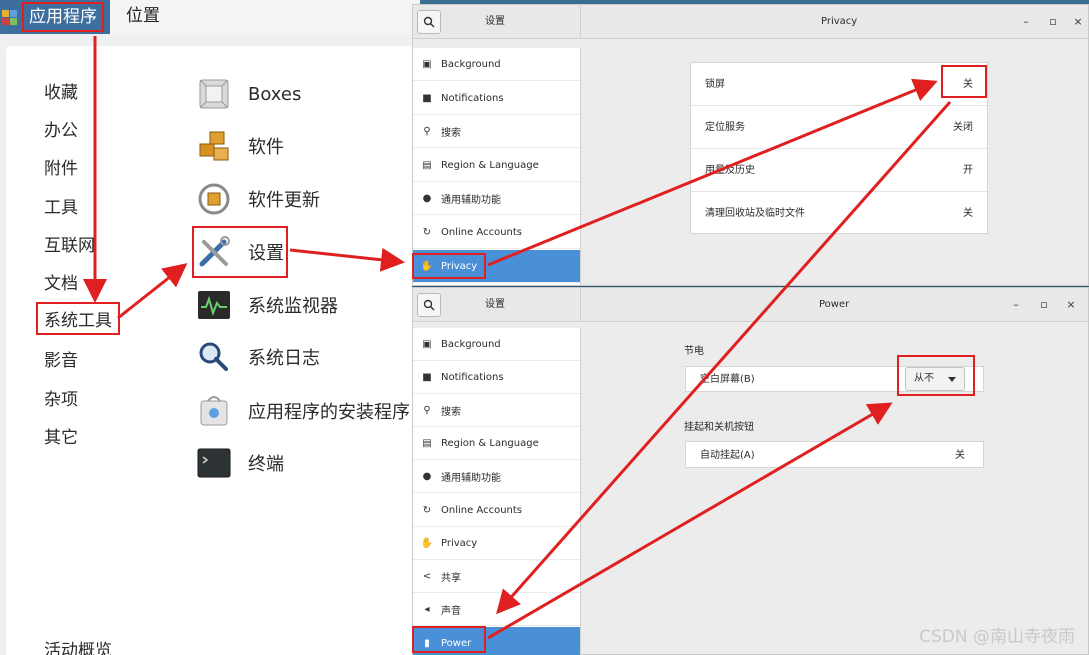  Describe the element at coordinates (451, 412) in the screenshot. I see `sidebar-item-label: 搜索` at that location.